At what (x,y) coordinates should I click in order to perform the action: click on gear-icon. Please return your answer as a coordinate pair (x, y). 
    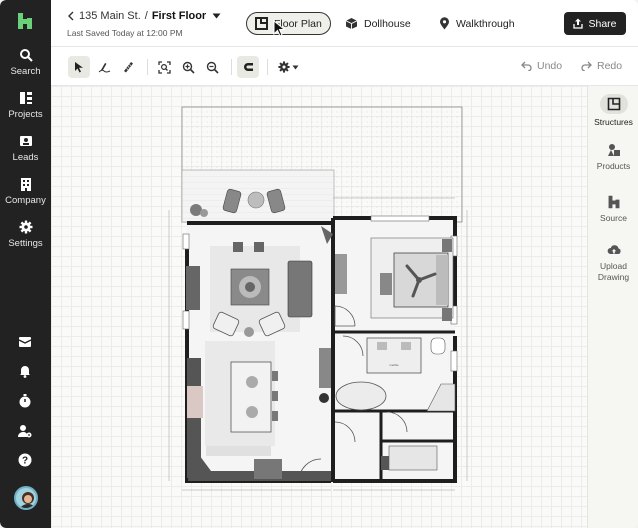
    Looking at the image, I should click on (283, 67).